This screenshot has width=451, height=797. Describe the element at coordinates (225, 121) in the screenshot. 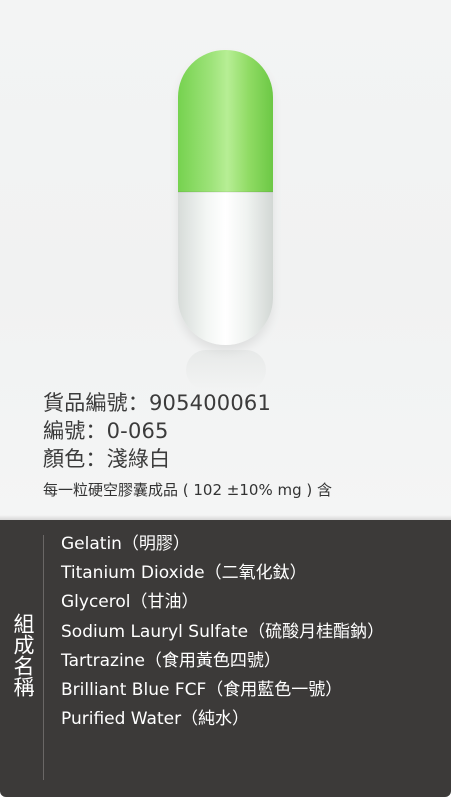

I see `capsule-top-half` at that location.